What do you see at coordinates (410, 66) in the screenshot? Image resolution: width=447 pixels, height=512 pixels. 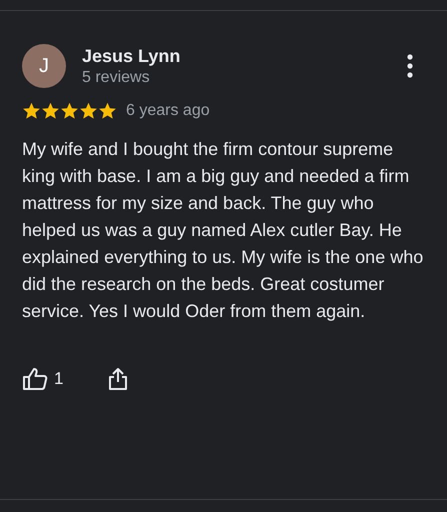 I see `more-options-icon` at bounding box center [410, 66].